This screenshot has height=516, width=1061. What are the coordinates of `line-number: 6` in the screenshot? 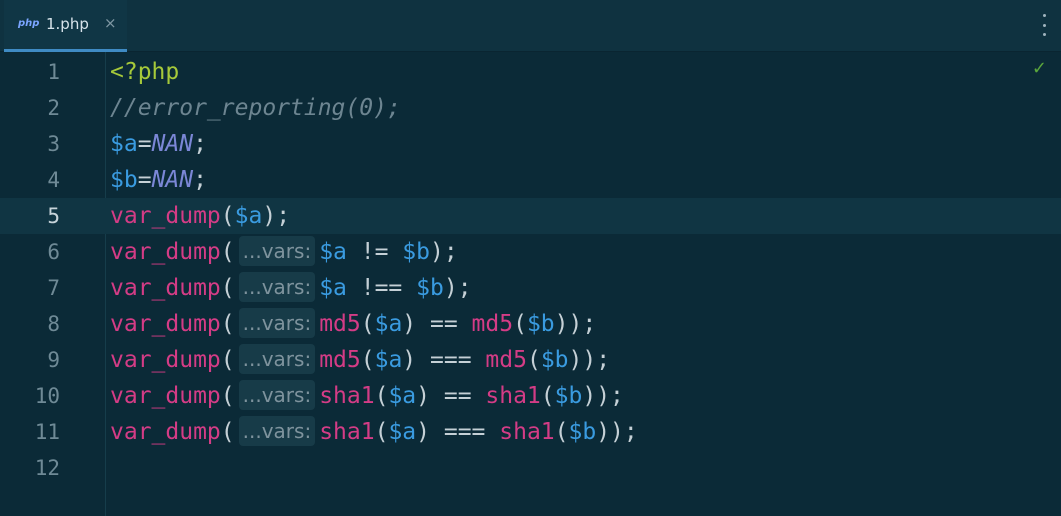 It's located at (53, 252).